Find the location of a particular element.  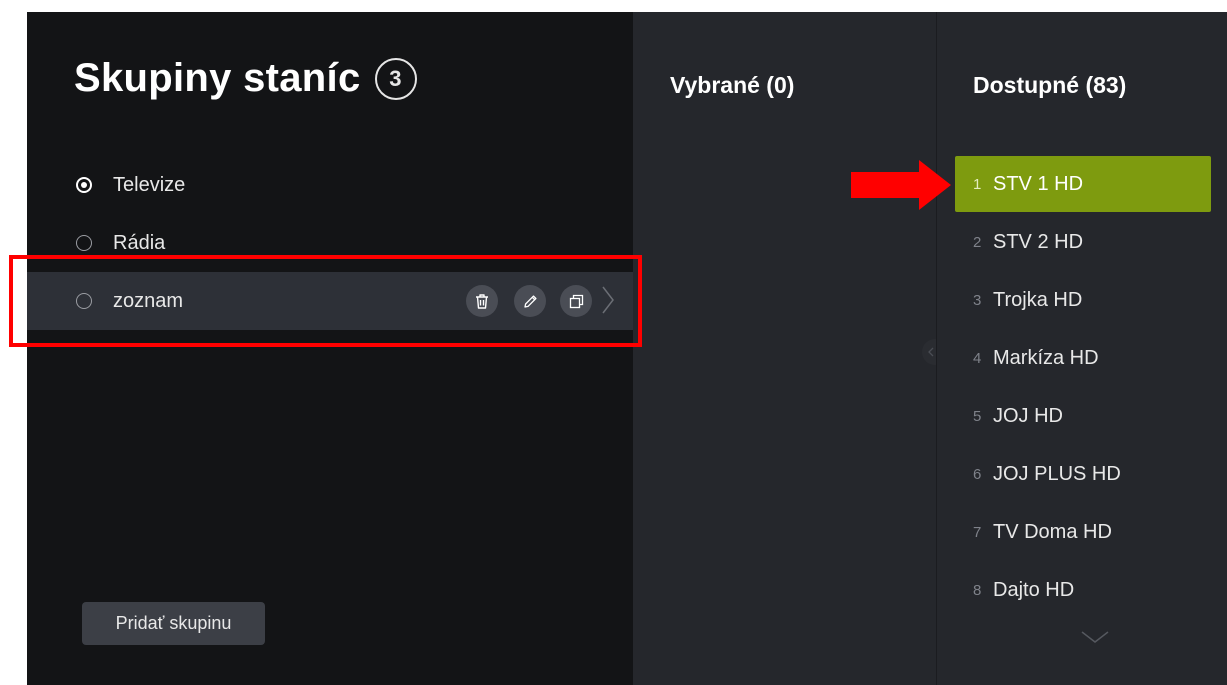

group-label: Rádia is located at coordinates (139, 242).